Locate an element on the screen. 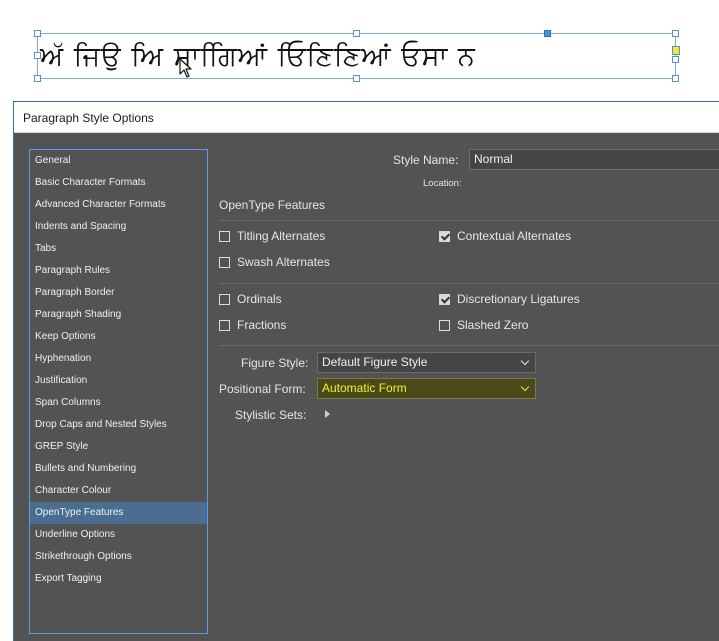 The image size is (719, 641). slashed-zero-label: Slashed Zero is located at coordinates (492, 325).